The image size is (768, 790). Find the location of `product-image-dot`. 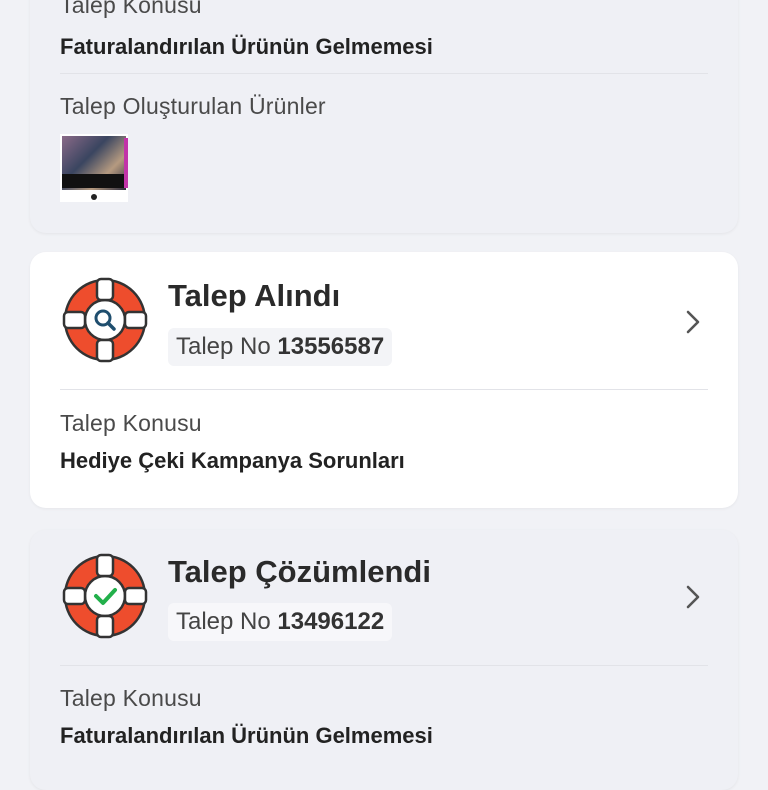

product-image-dot is located at coordinates (94, 197).